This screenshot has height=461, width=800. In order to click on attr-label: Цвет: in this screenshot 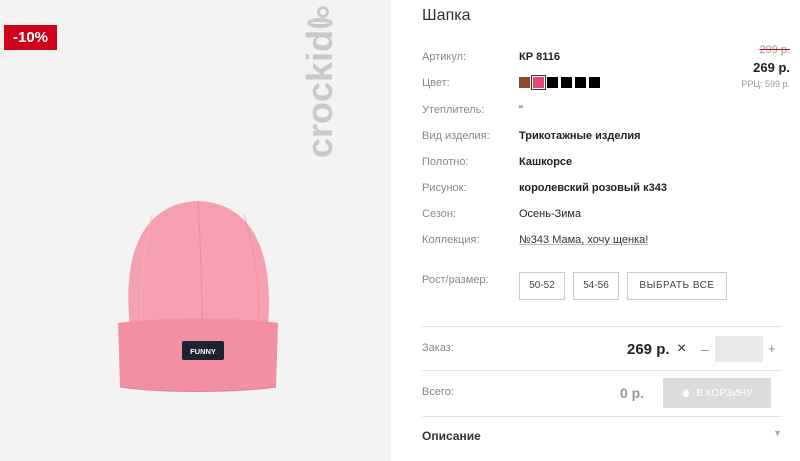, I will do `click(436, 83)`.